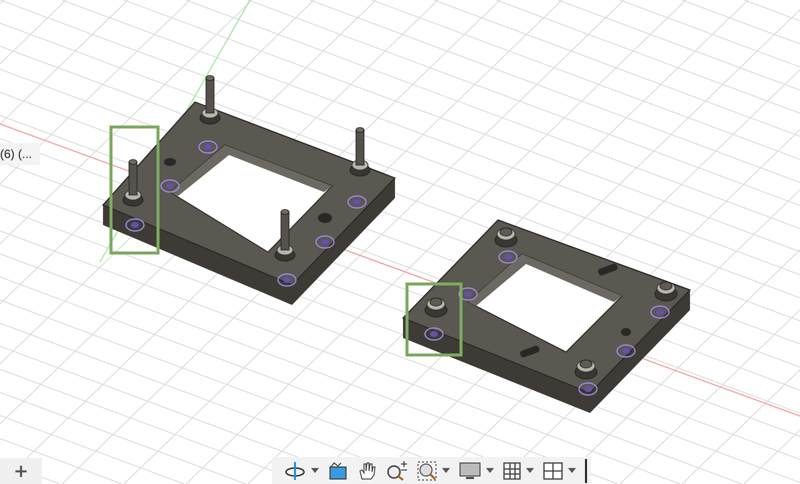 This screenshot has height=484, width=800. Describe the element at coordinates (607, 269) in the screenshot. I see `slot-drawing` at that location.